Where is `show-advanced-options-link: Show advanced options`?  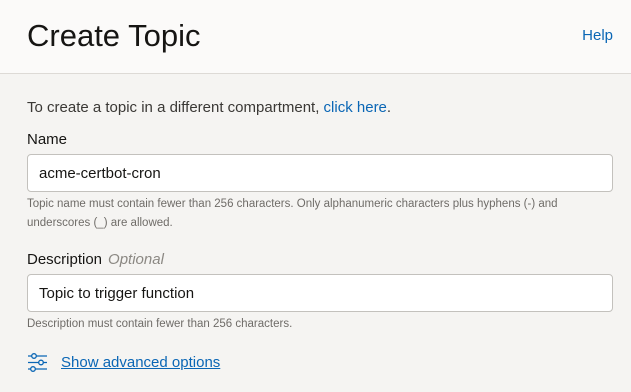 show-advanced-options-link: Show advanced options is located at coordinates (123, 362).